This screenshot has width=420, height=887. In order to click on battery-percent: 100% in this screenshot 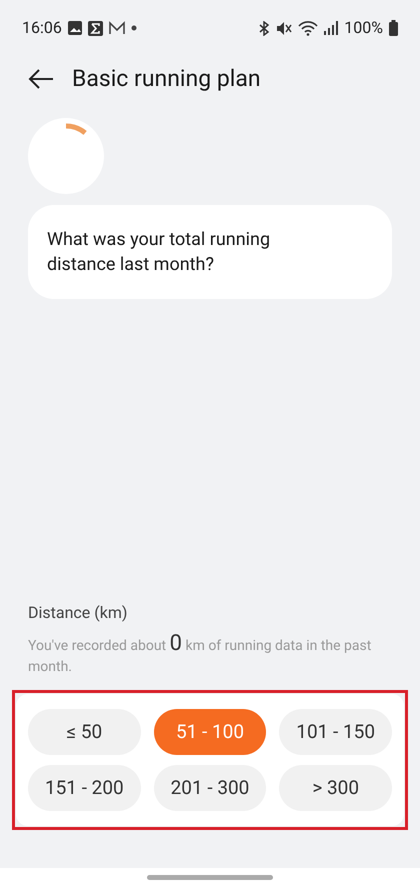, I will do `click(363, 28)`.